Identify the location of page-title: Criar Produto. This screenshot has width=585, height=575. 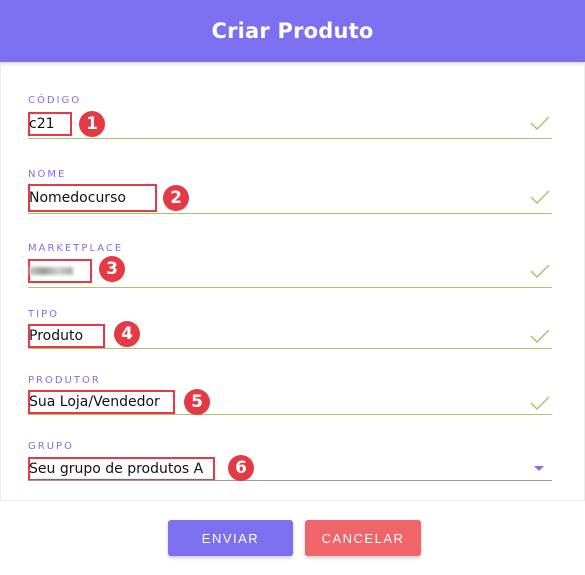
(292, 31).